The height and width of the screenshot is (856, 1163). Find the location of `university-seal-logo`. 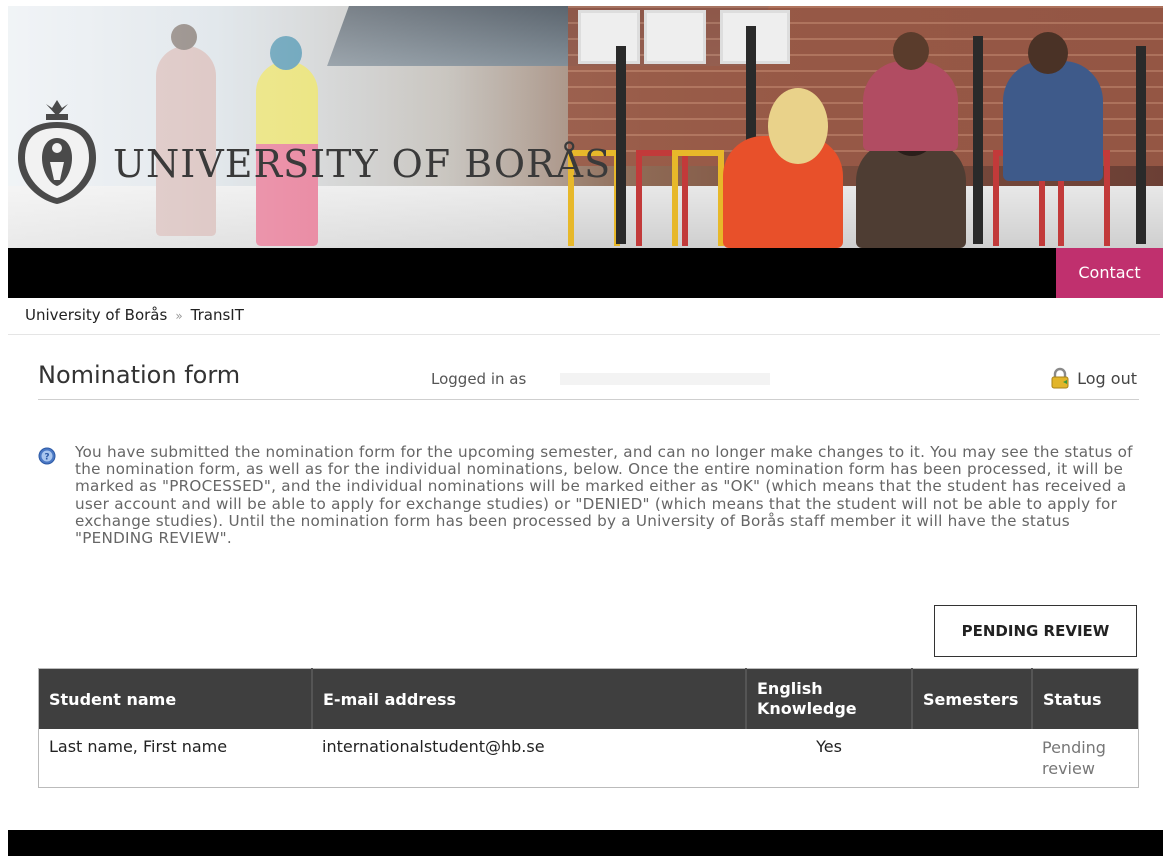

university-seal-logo is located at coordinates (57, 152).